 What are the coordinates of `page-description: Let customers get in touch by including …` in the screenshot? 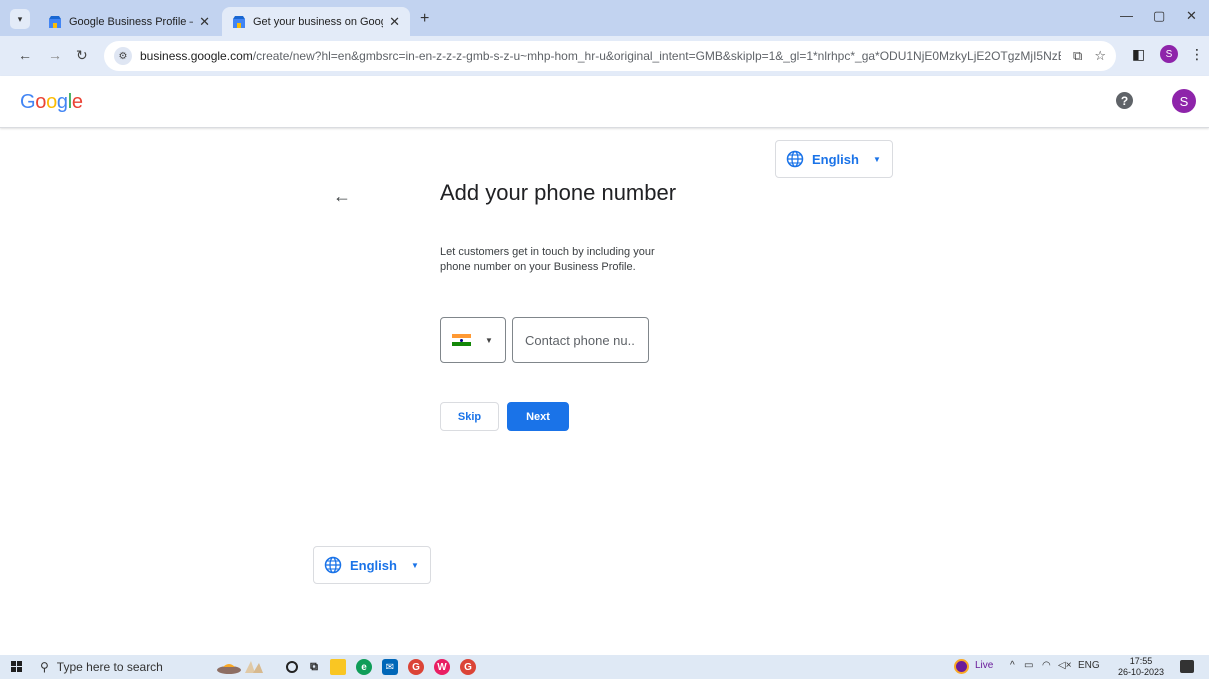 It's located at (547, 259).